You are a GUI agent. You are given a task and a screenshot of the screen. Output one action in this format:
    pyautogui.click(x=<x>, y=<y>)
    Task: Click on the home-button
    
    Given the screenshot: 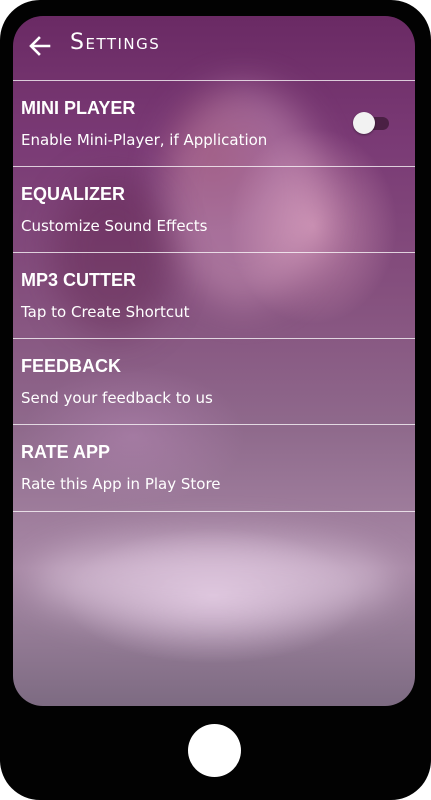 What is the action you would take?
    pyautogui.click(x=214, y=750)
    